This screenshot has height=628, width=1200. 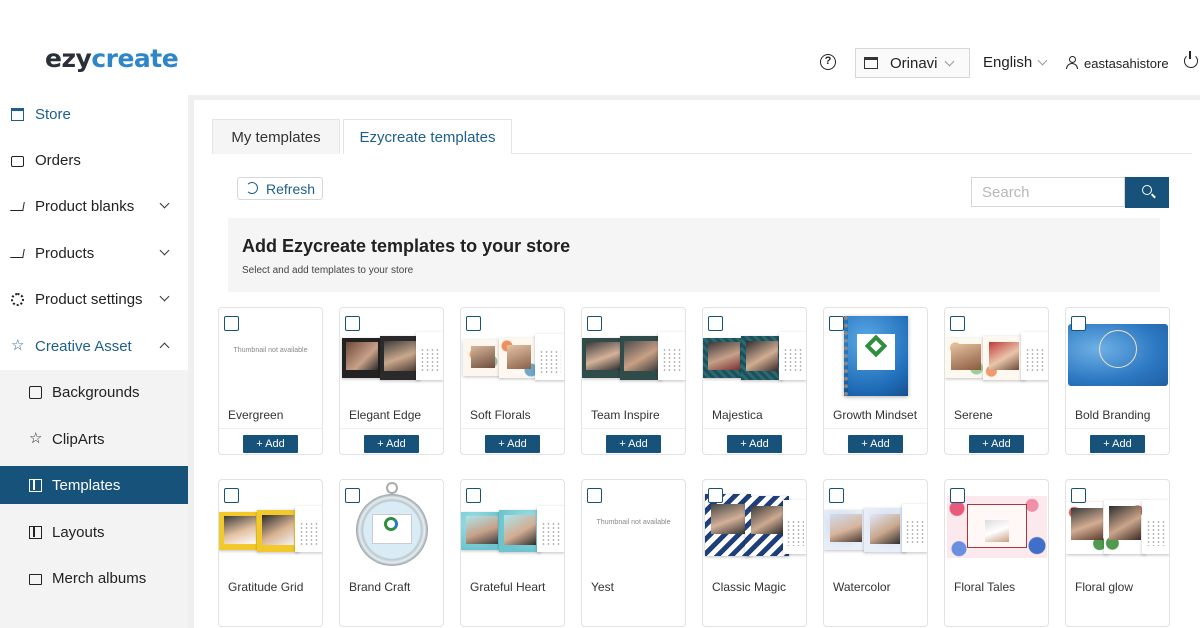 I want to click on template-card-watercolor: Watercolor, so click(x=875, y=553).